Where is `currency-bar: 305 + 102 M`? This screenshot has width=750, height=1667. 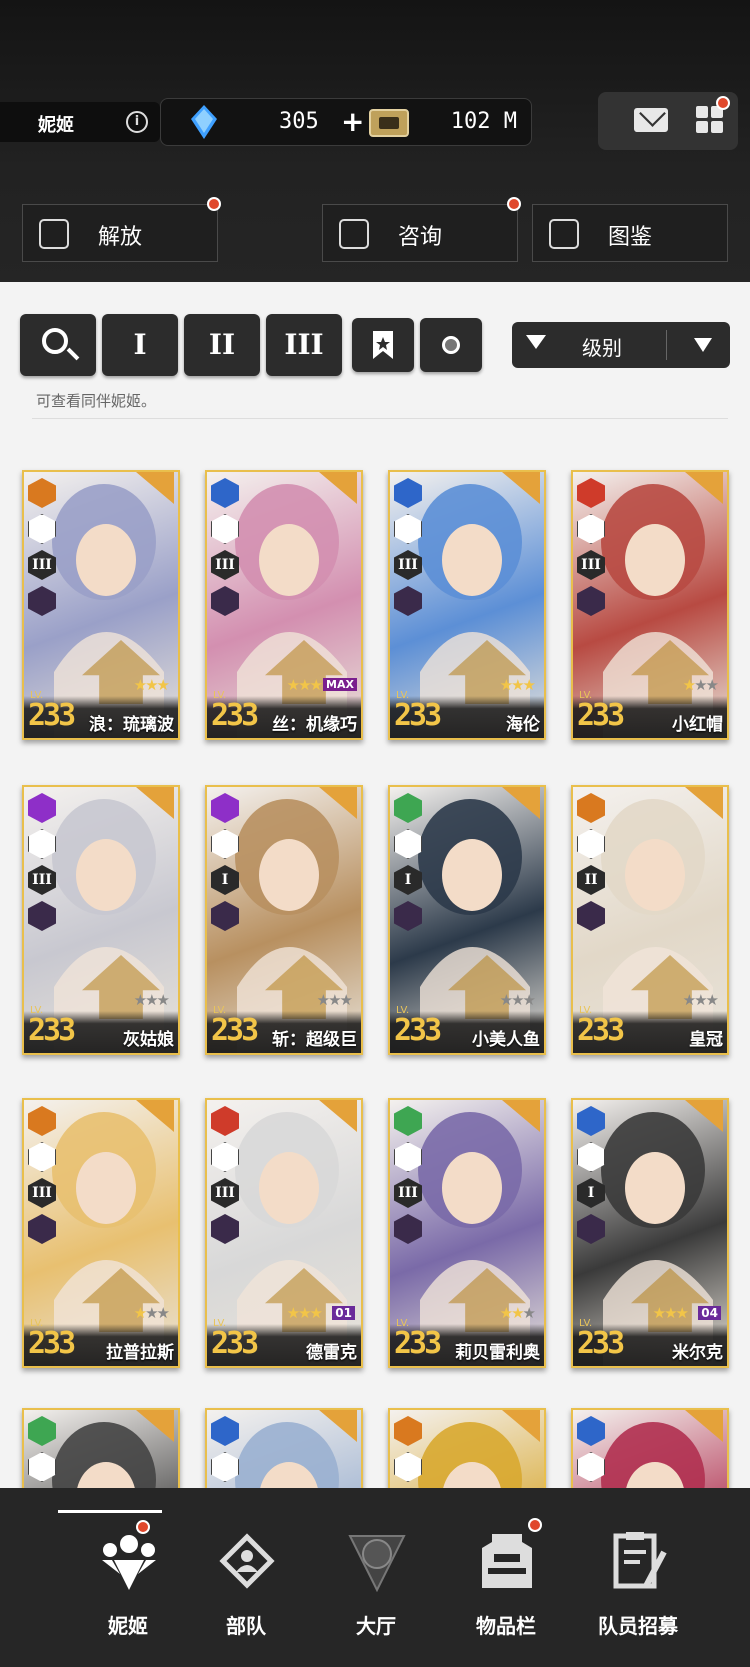
currency-bar: 305 + 102 M is located at coordinates (346, 122).